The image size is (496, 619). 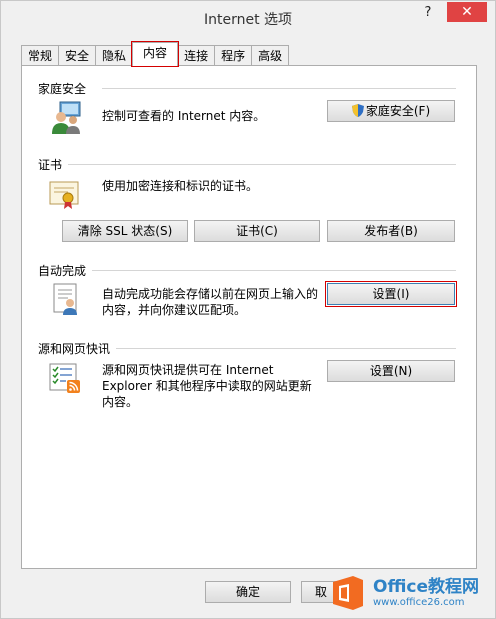 I want to click on certificate-icon, so click(x=64, y=195).